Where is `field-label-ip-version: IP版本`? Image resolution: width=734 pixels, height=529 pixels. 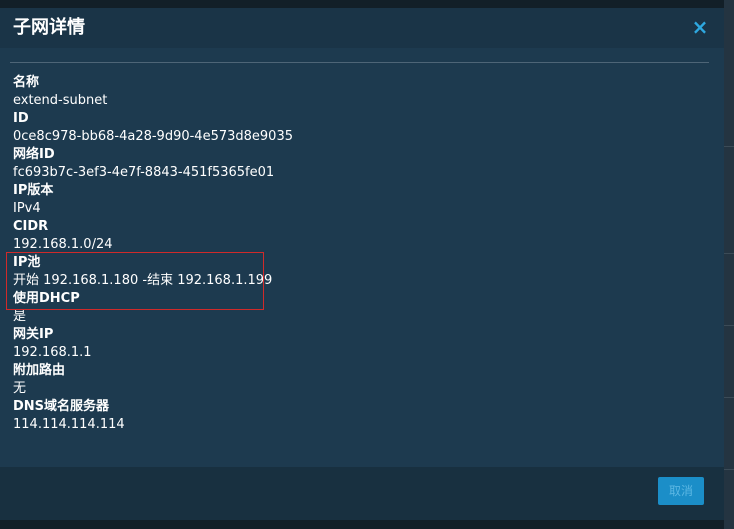
field-label-ip-version: IP版本 is located at coordinates (33, 190).